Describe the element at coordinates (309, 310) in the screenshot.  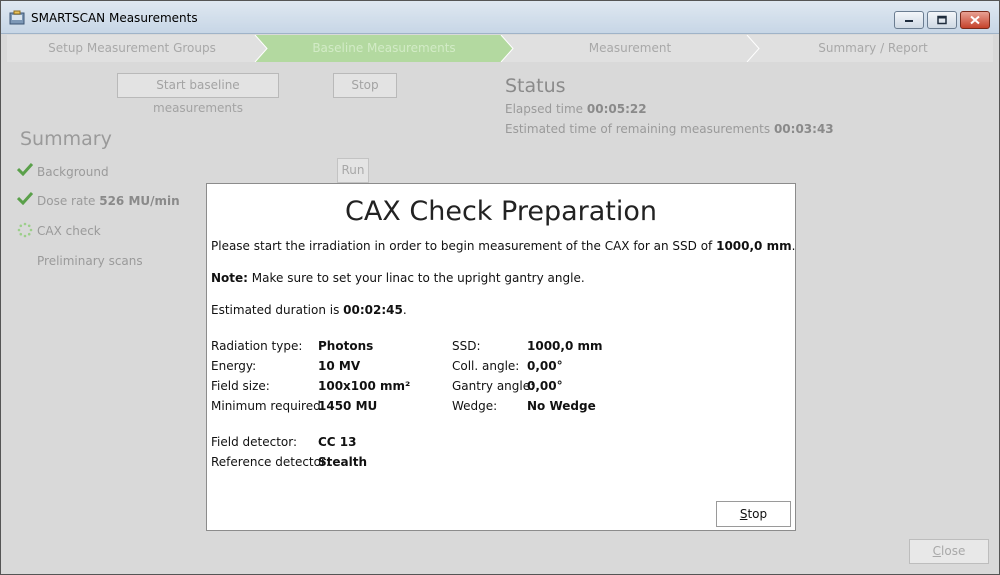
I see `dialog-duration: Estimated duration is 00:02:45.` at that location.